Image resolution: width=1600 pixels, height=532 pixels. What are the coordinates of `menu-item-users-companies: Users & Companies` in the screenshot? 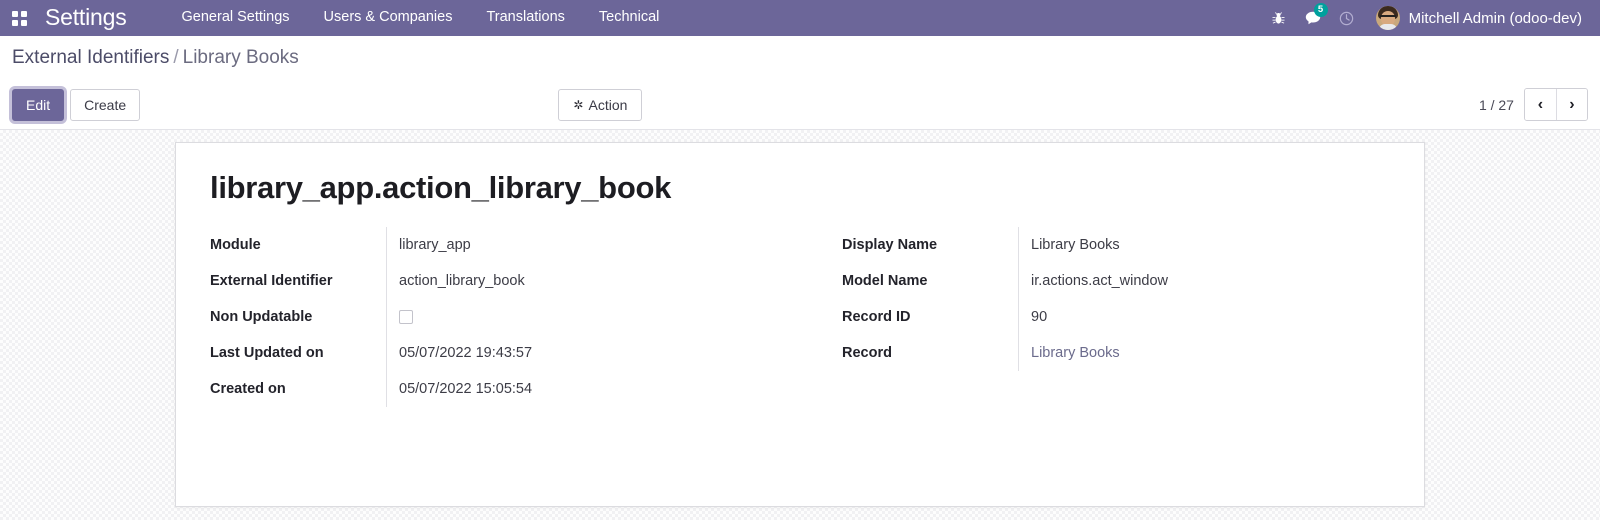 It's located at (388, 17).